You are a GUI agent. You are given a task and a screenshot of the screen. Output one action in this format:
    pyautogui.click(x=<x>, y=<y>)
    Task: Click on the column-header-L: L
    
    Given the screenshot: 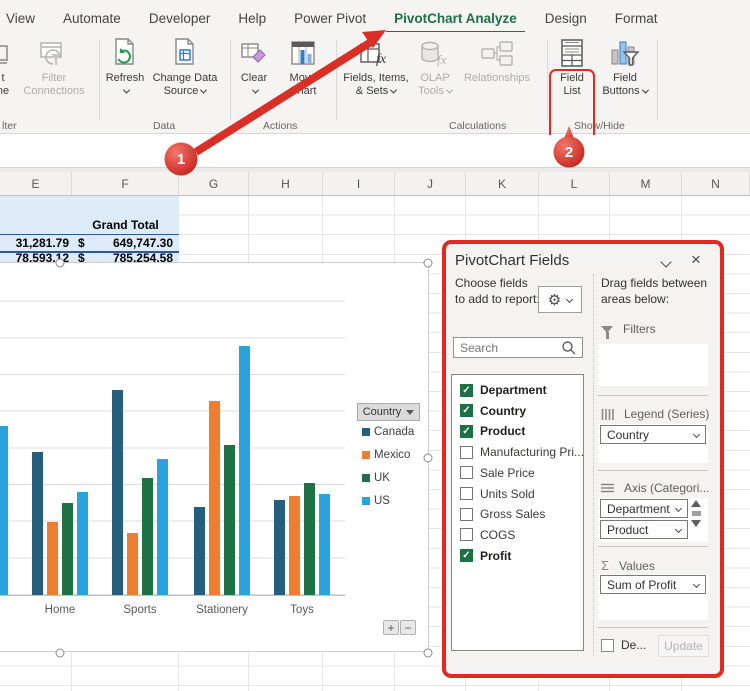 What is the action you would take?
    pyautogui.click(x=574, y=183)
    